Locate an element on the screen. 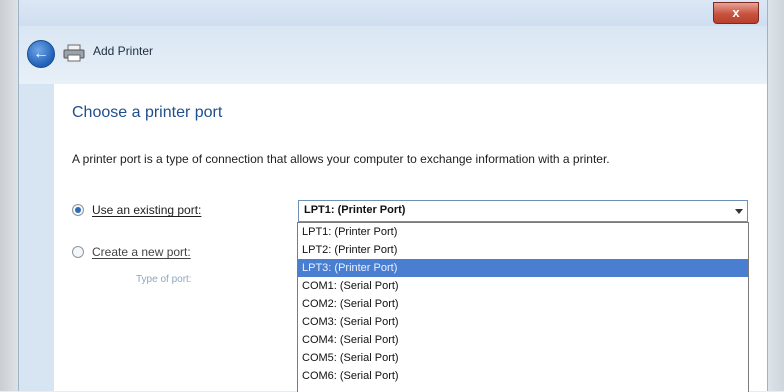 This screenshot has width=784, height=392. window-title: Add Printer is located at coordinates (123, 51).